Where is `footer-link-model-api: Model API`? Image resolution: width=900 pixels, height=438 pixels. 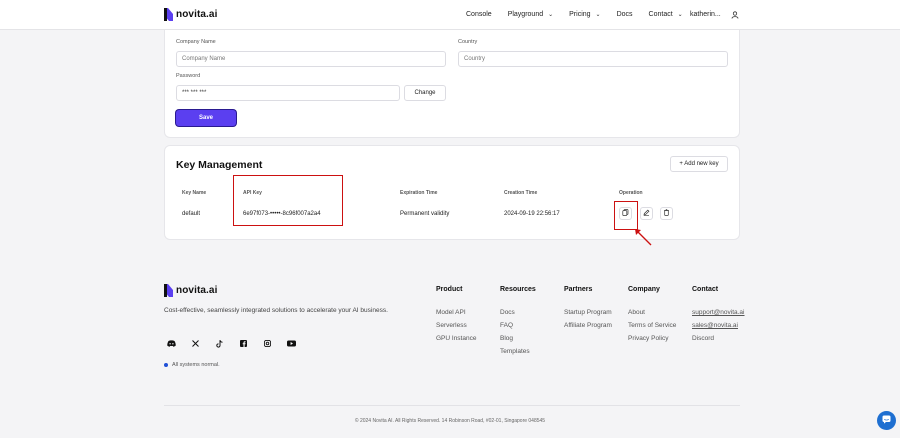
footer-link-model-api: Model API is located at coordinates (451, 312).